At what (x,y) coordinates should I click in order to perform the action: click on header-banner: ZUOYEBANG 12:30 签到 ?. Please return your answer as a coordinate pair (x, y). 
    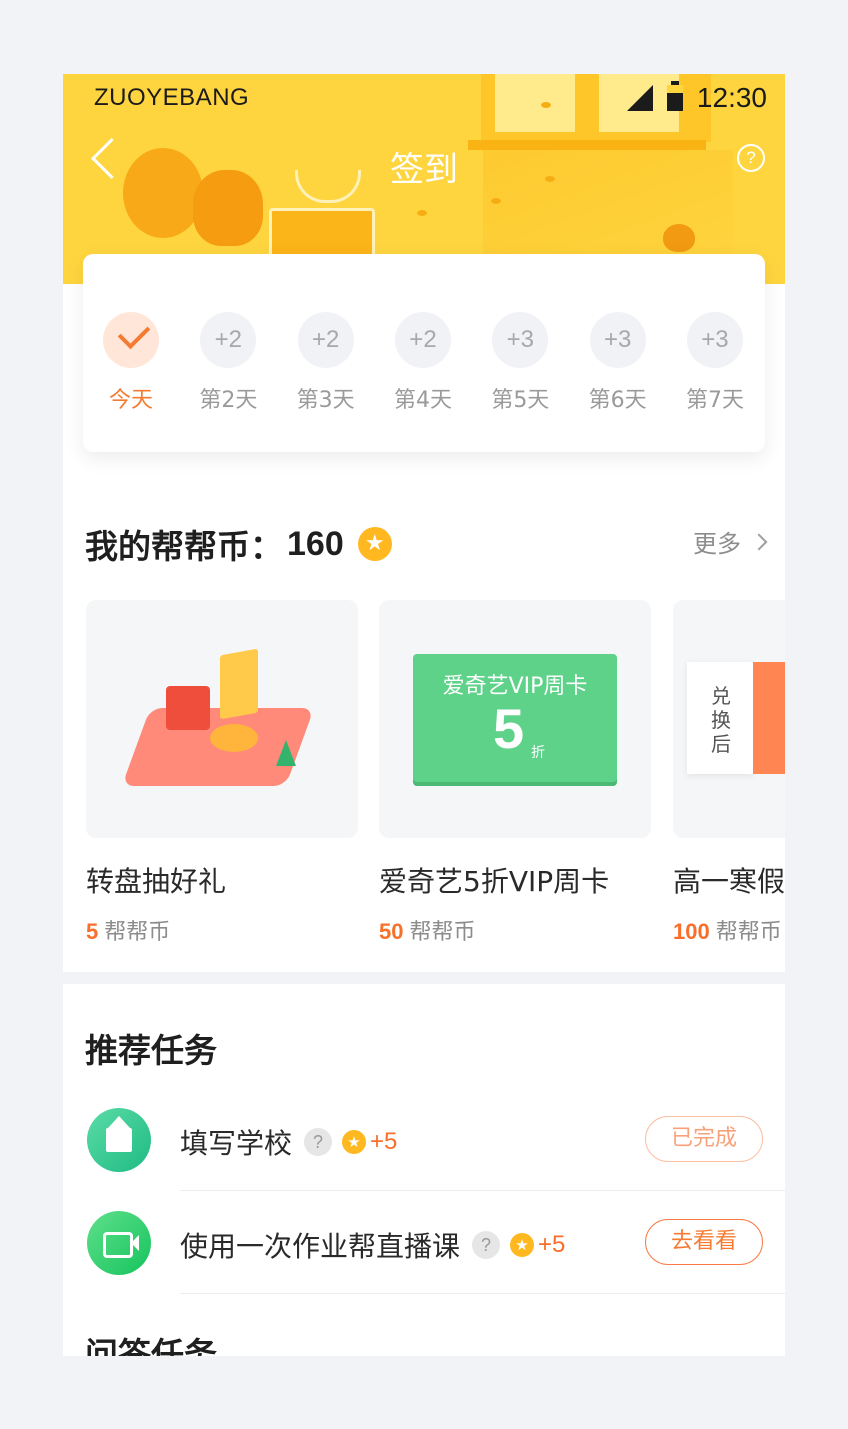
    Looking at the image, I should click on (424, 179).